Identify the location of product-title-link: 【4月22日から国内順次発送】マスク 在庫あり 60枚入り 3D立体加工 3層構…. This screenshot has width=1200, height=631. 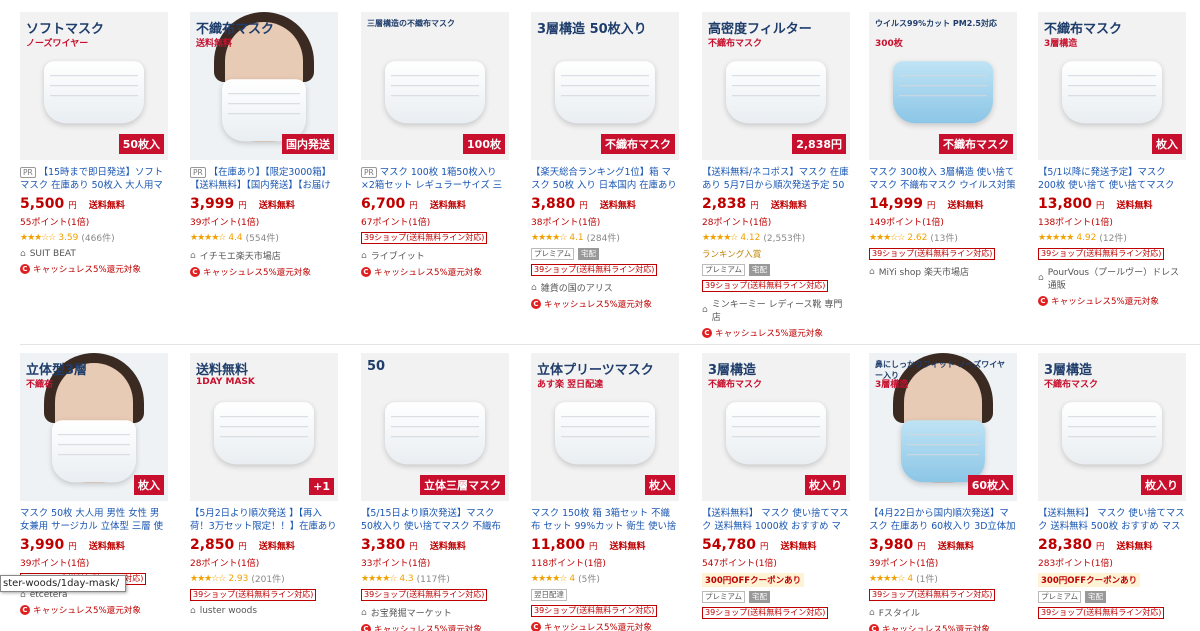
(943, 520).